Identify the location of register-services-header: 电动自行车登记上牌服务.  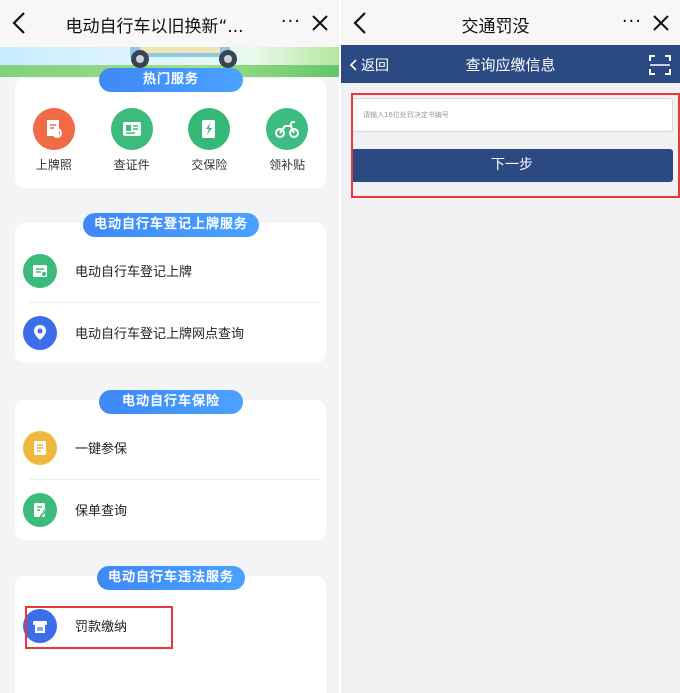
(171, 225).